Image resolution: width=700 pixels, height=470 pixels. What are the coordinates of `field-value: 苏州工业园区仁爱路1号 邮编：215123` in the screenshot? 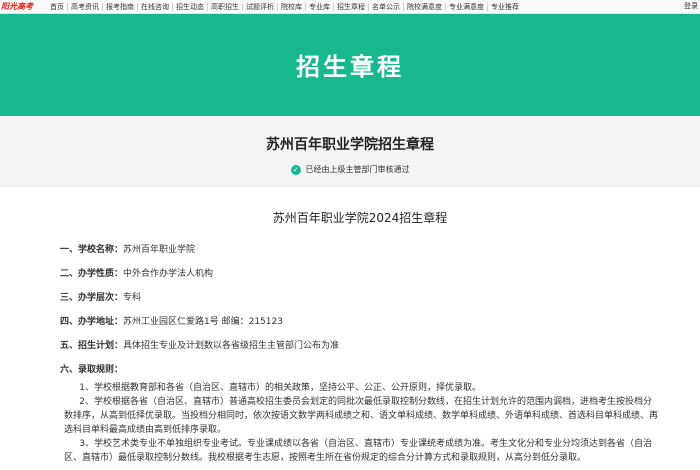 It's located at (203, 322).